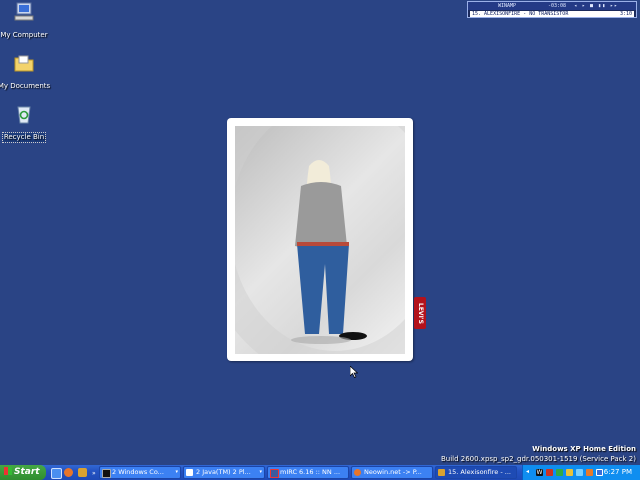 The width and height of the screenshot is (640, 480). Describe the element at coordinates (106, 473) in the screenshot. I see `cmd-icon` at that location.